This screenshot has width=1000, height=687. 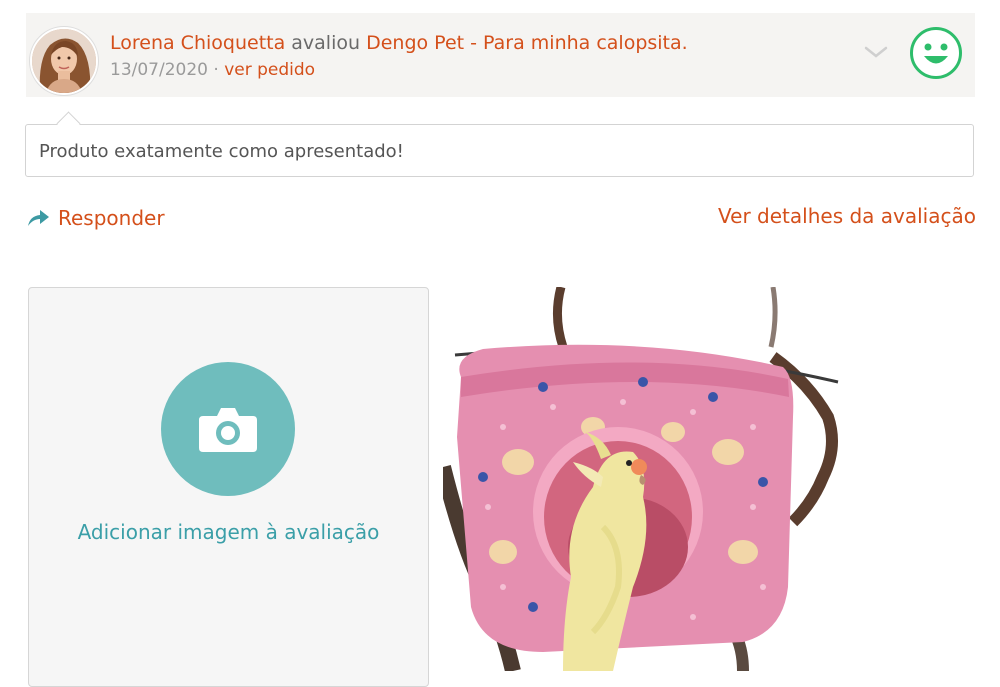 I want to click on chevron-down-icon, so click(x=876, y=52).